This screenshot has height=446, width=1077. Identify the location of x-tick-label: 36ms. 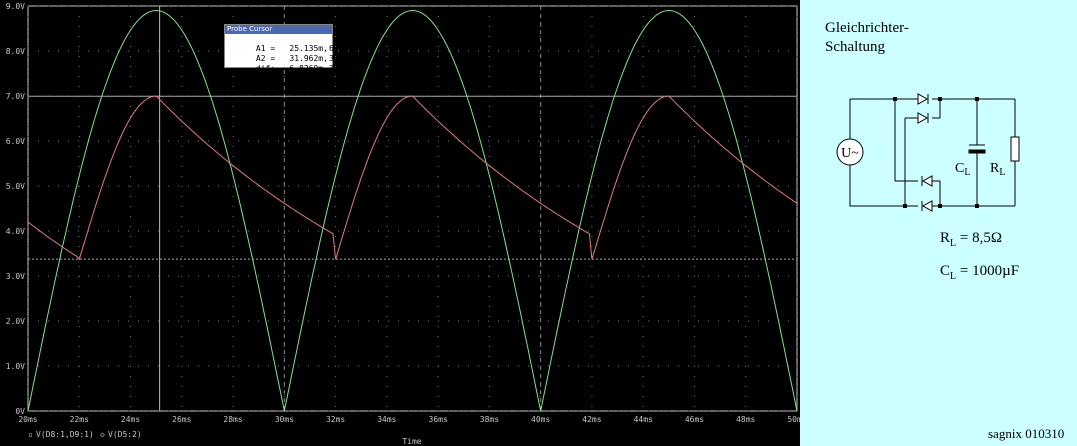
(438, 419).